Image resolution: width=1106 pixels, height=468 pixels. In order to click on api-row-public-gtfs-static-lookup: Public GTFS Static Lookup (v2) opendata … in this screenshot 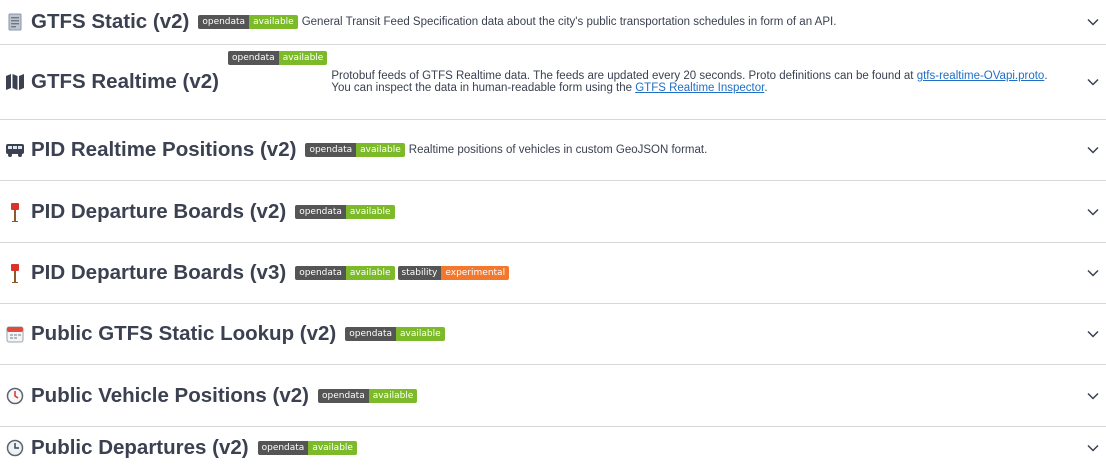, I will do `click(553, 334)`.